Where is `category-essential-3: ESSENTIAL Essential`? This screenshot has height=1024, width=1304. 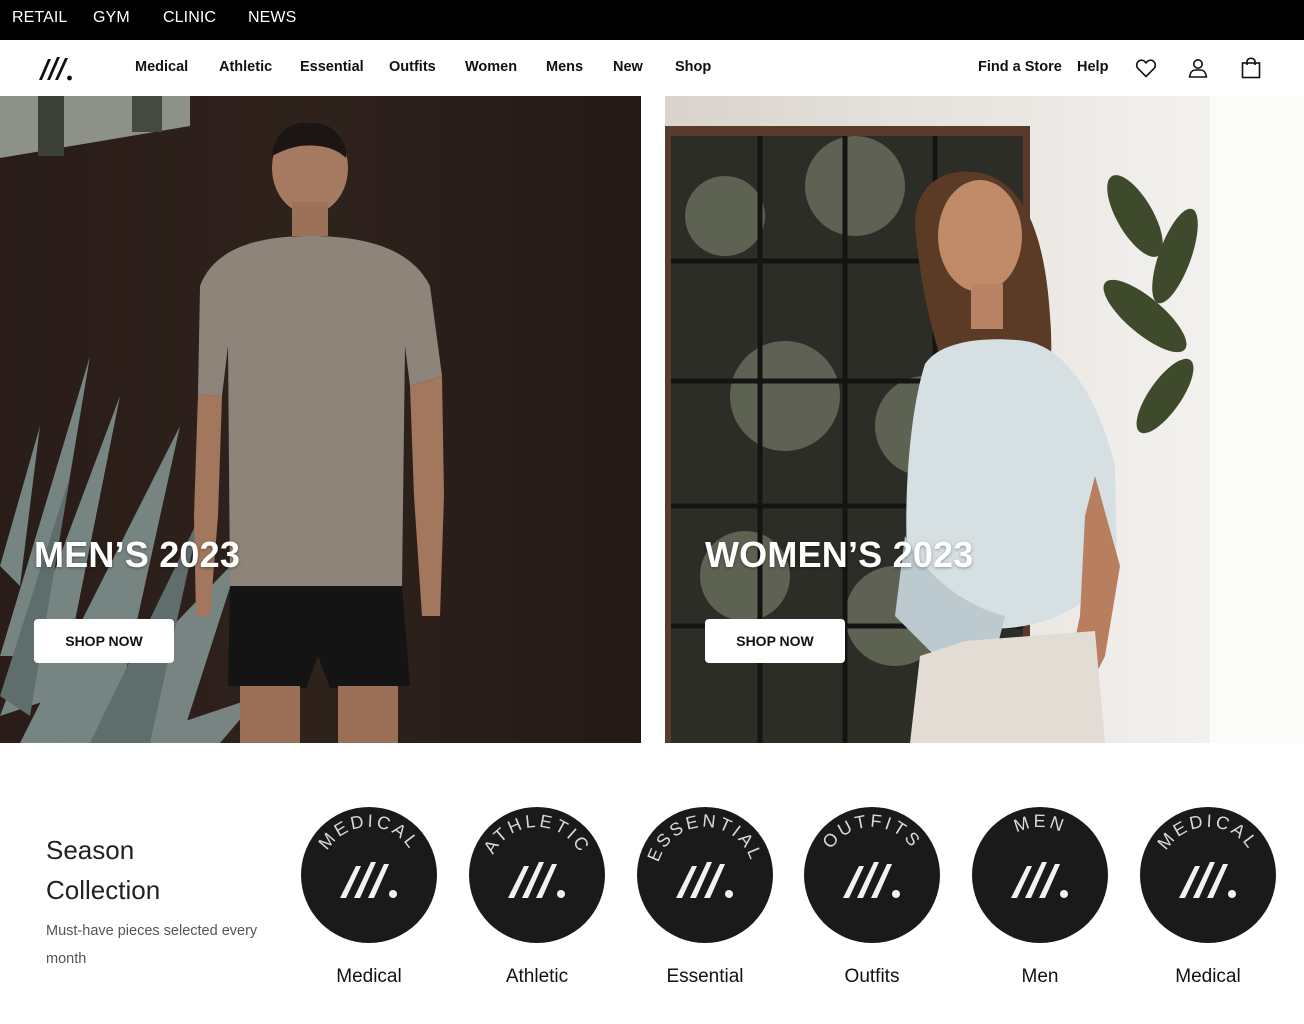
category-essential-3: ESSENTIAL Essential is located at coordinates (705, 906).